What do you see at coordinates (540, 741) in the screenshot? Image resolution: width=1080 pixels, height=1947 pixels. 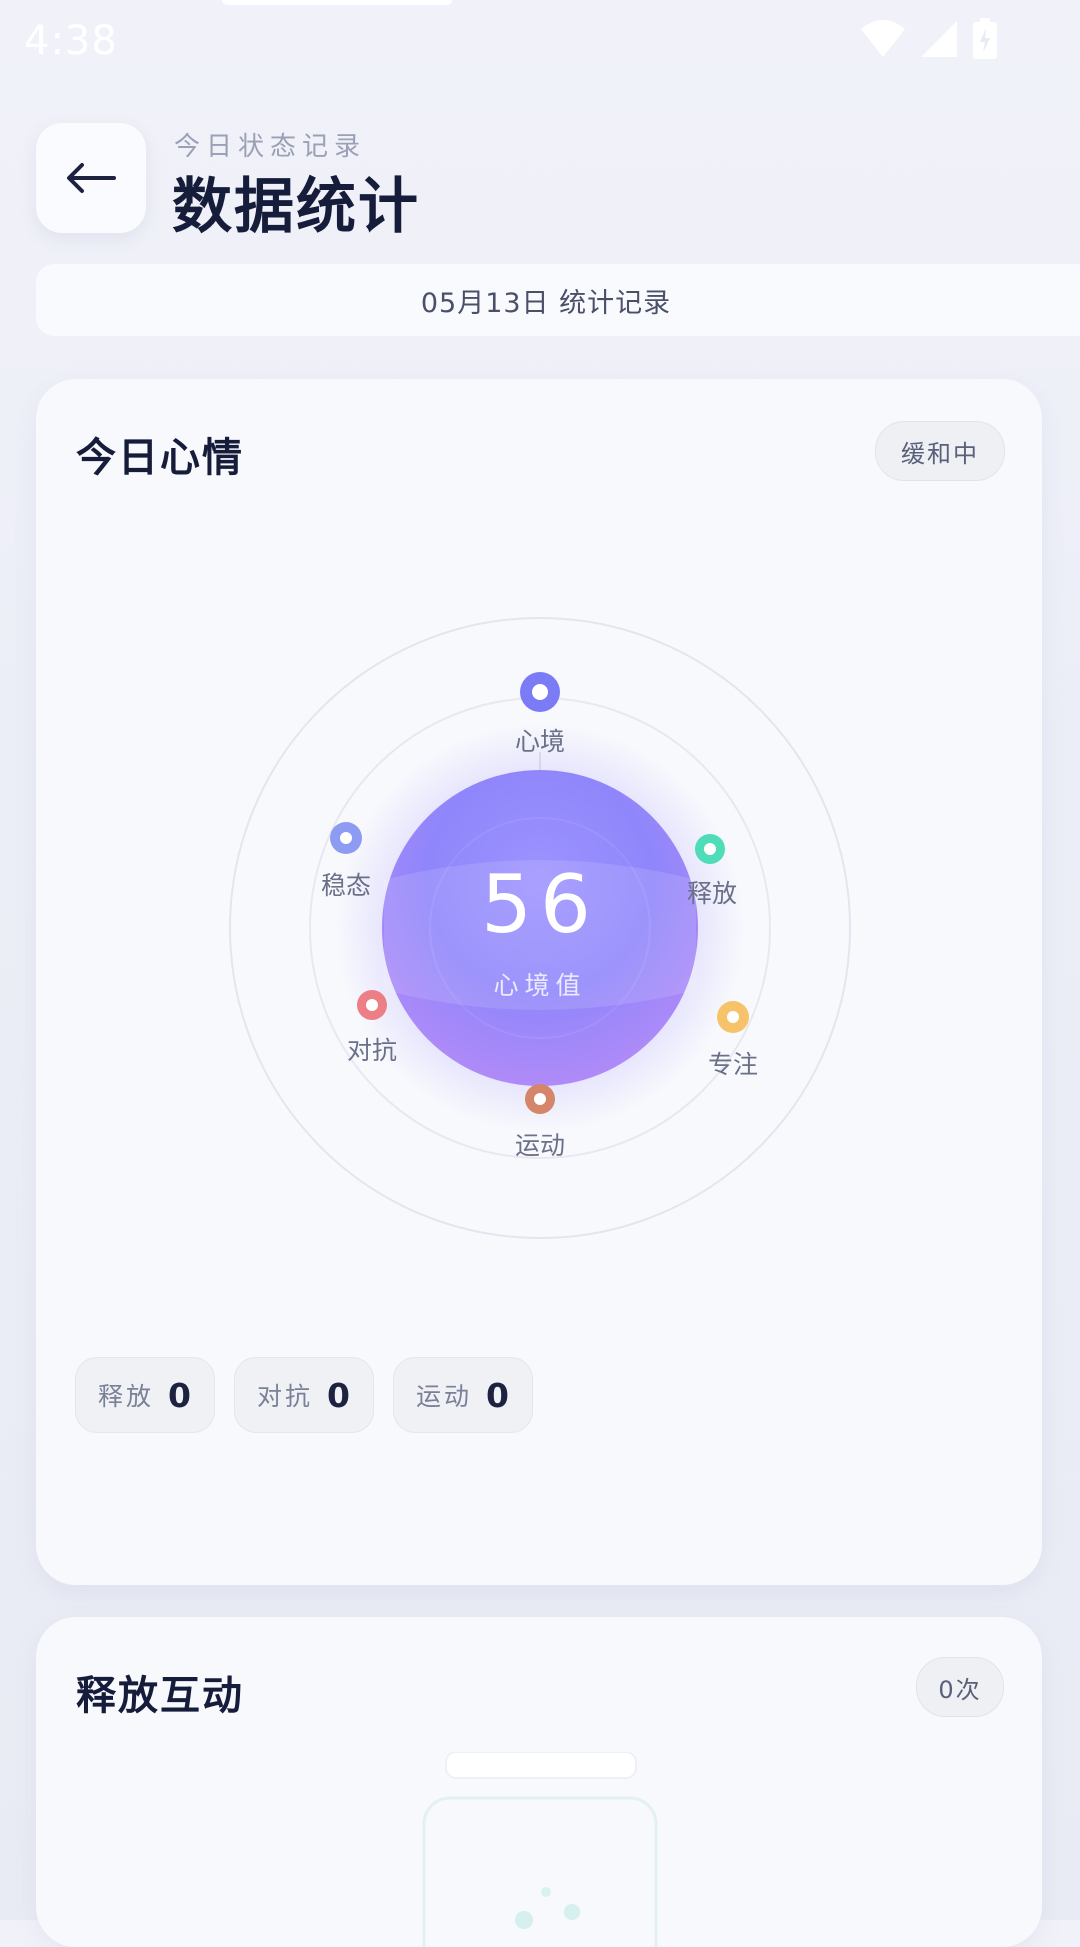 I see `node-label-xinjing: 心境` at bounding box center [540, 741].